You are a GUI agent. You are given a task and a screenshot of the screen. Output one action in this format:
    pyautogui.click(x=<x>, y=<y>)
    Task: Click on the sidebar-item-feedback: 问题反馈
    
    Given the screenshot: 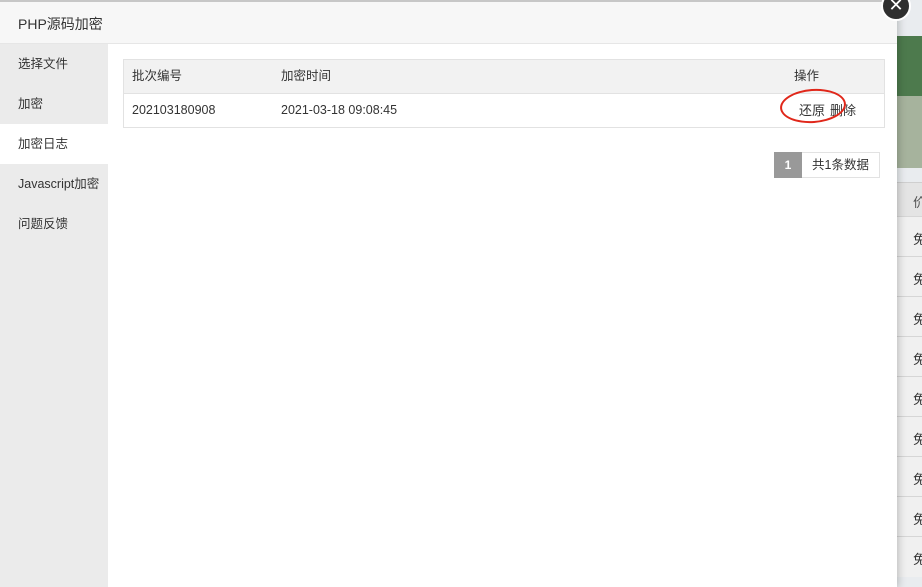 What is the action you would take?
    pyautogui.click(x=54, y=224)
    